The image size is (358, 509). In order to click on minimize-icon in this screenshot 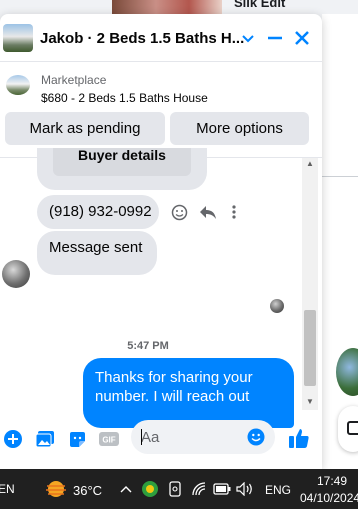, I will do `click(275, 38)`.